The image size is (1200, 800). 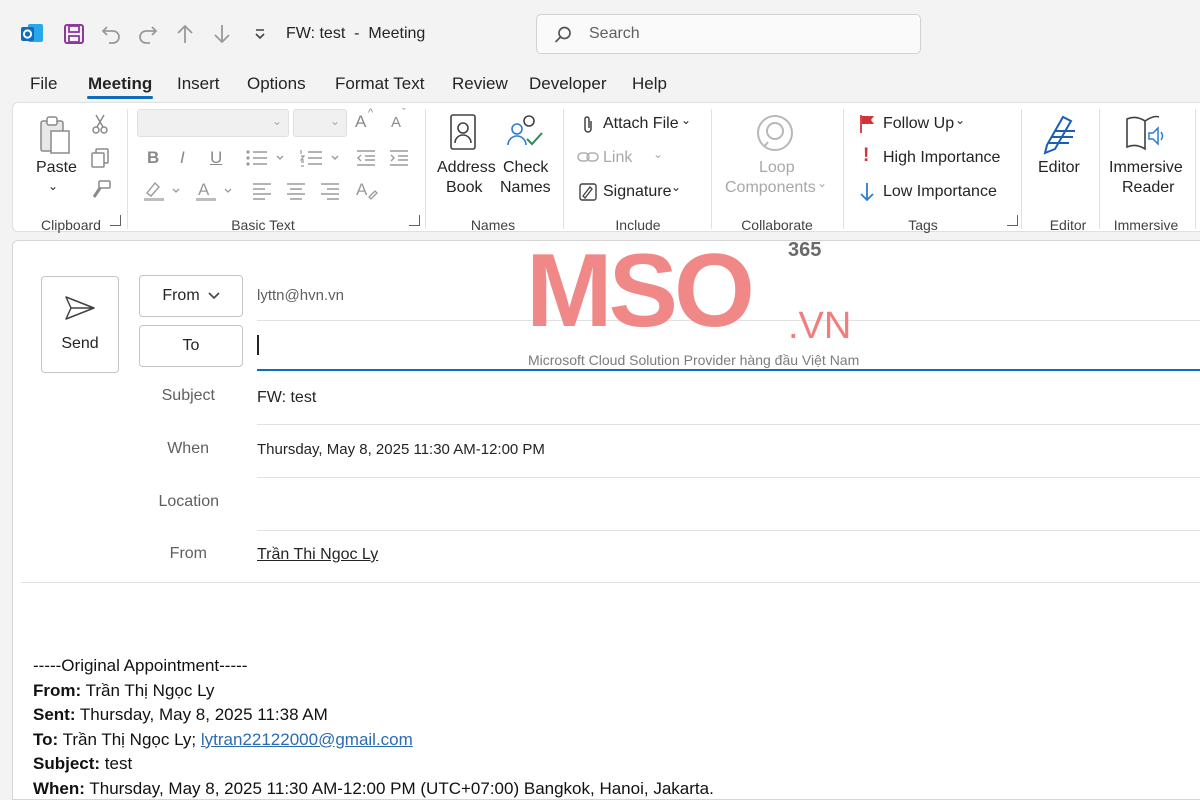 What do you see at coordinates (728, 34) in the screenshot?
I see `search-box: Search` at bounding box center [728, 34].